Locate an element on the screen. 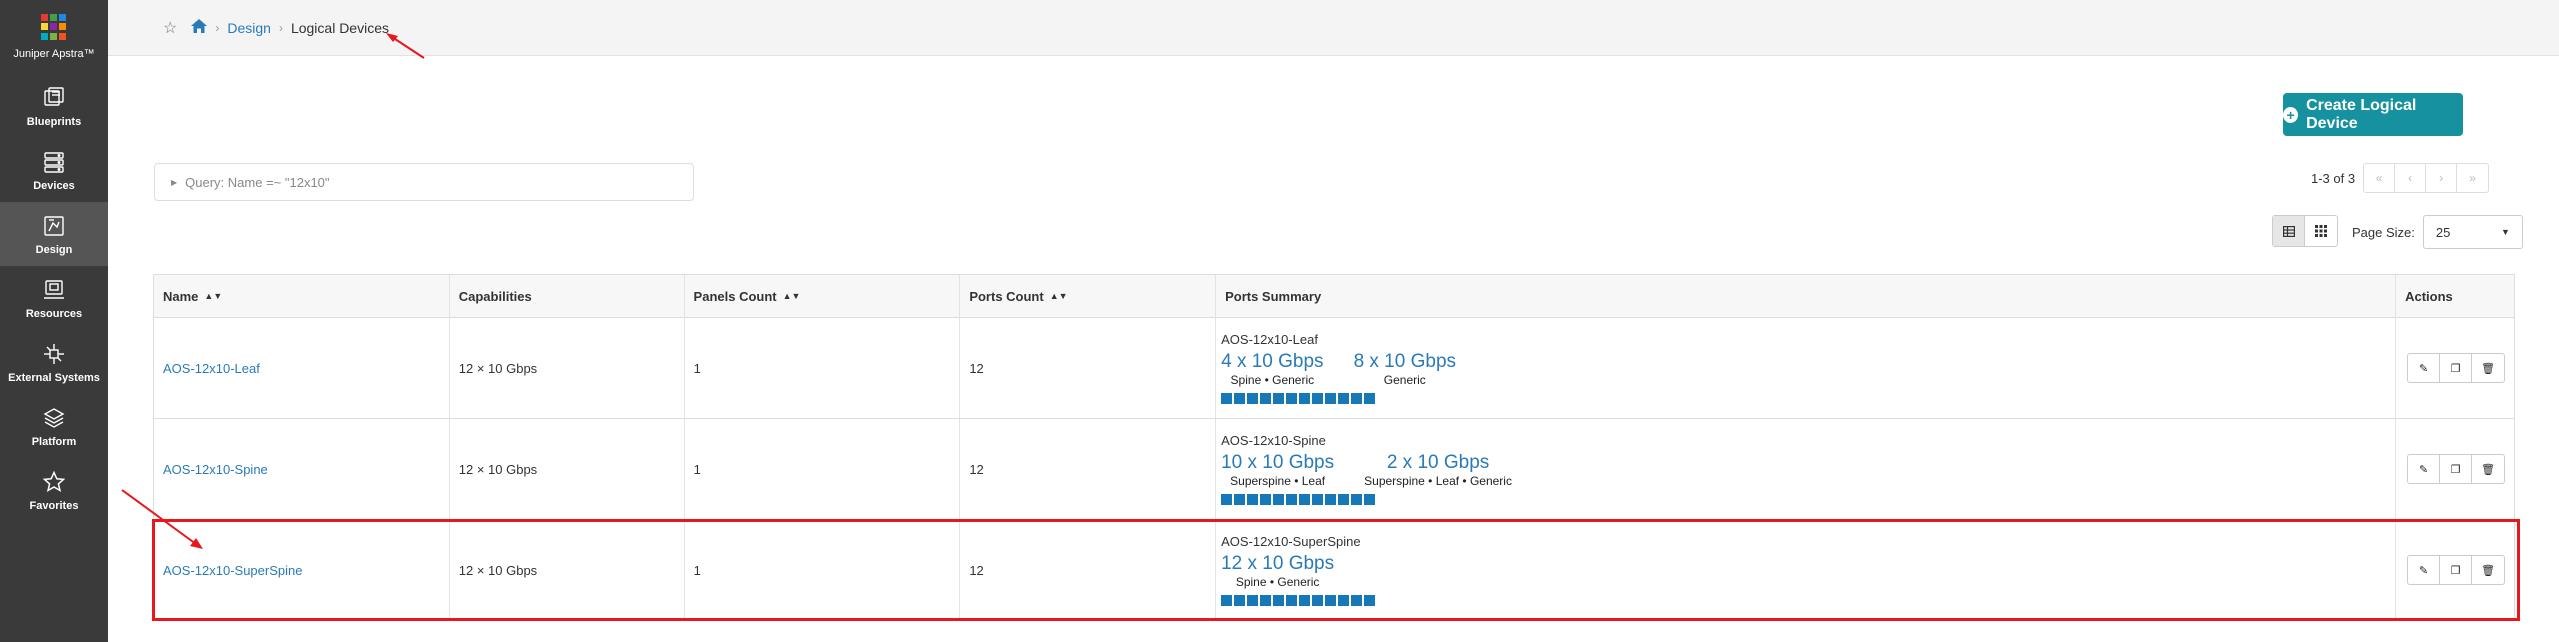 This screenshot has height=642, width=2559. resources-icon is located at coordinates (54, 290).